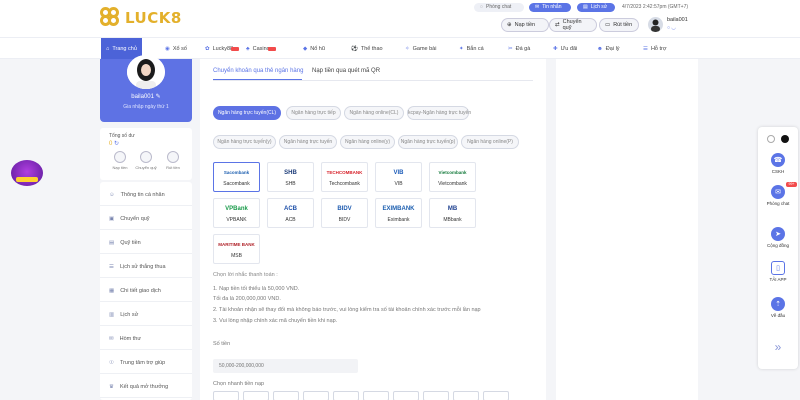 The height and width of the screenshot is (400, 800). I want to click on bank-logo: VPBank, so click(236, 208).